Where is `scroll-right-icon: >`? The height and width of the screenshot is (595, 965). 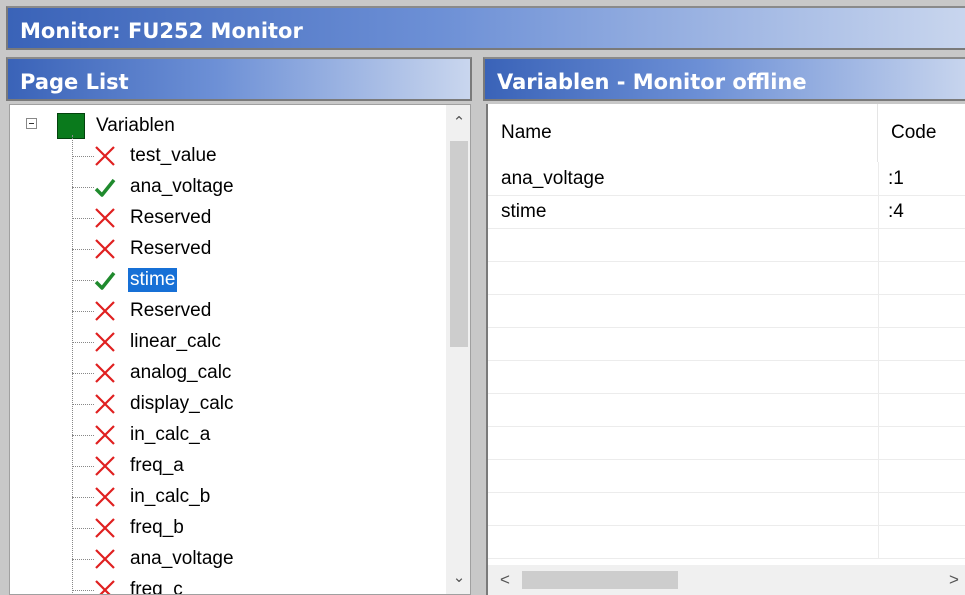
scroll-right-icon: > is located at coordinates (953, 580).